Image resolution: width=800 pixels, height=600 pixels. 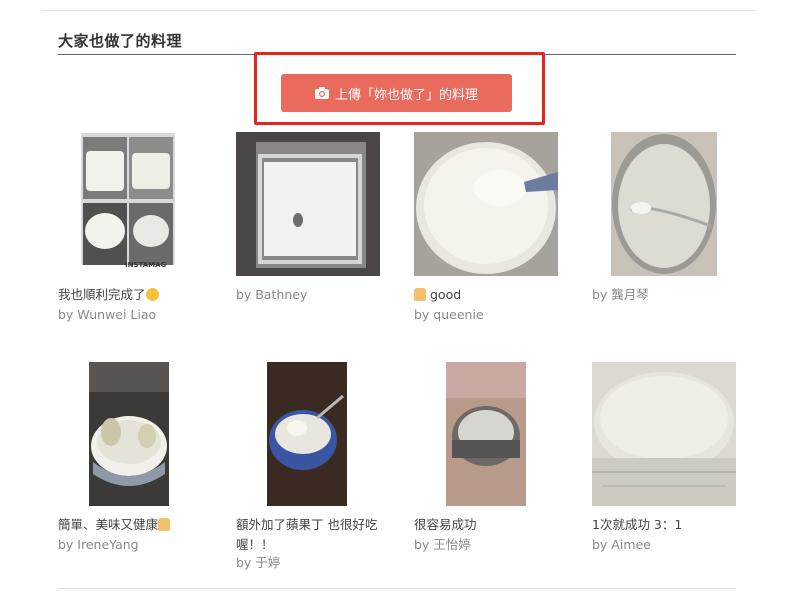 What do you see at coordinates (442, 545) in the screenshot?
I see `card-author: by 王怡婷` at bounding box center [442, 545].